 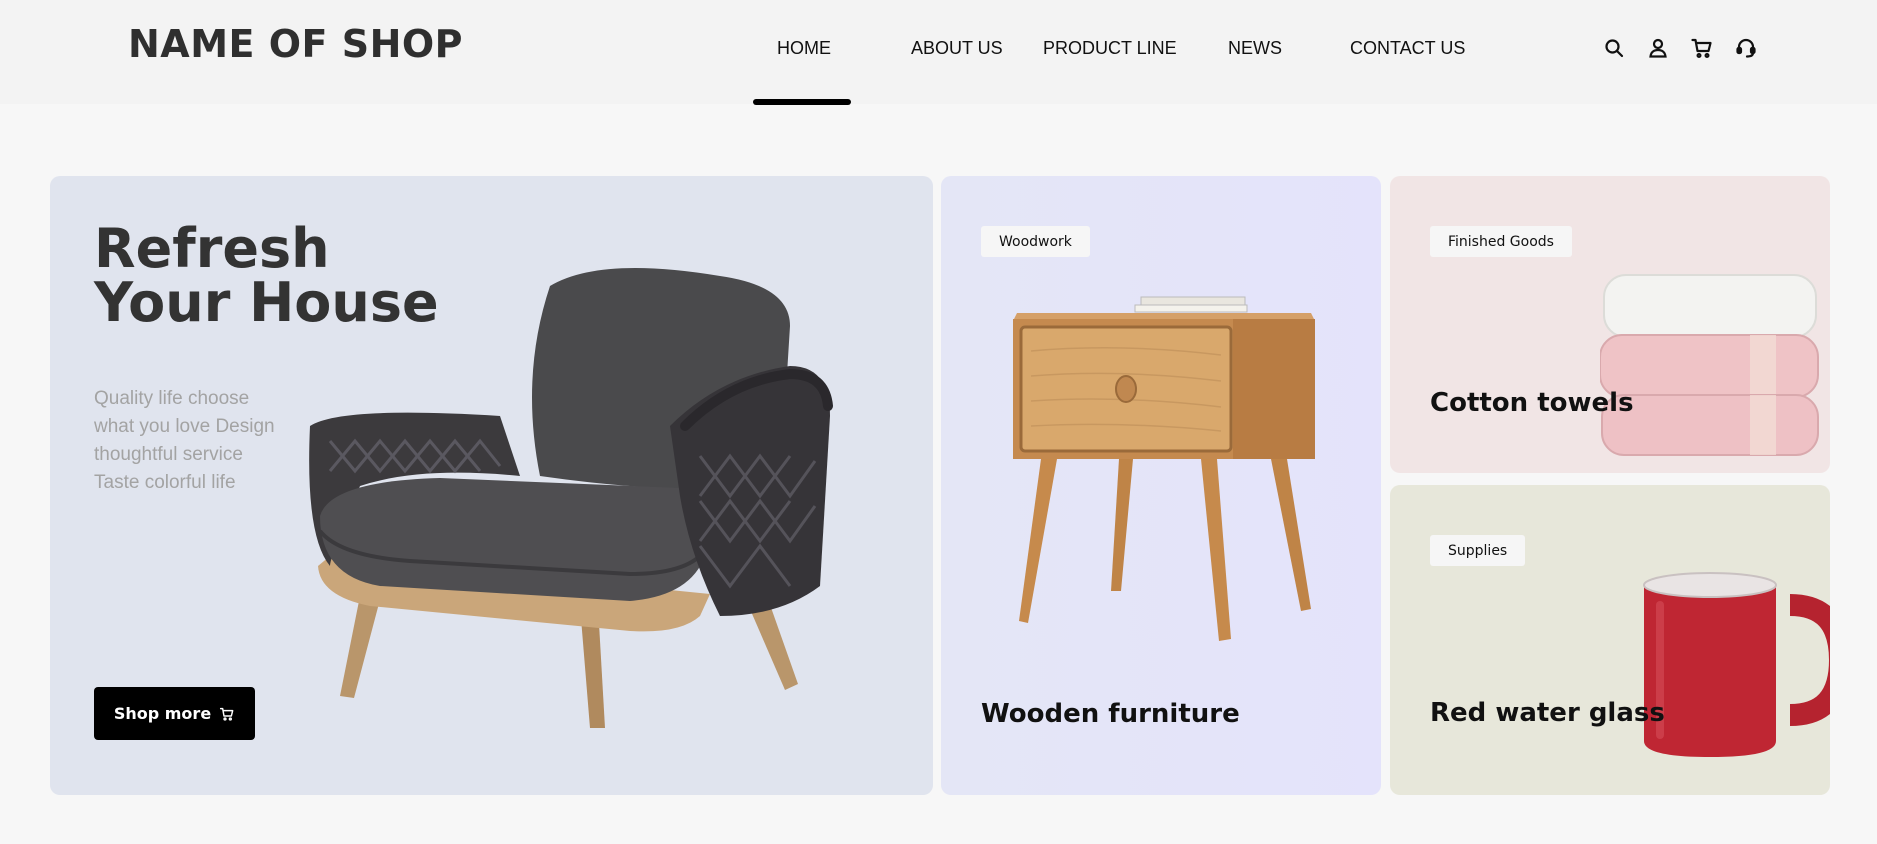 I want to click on finished-goods-tag: Finished Goods, so click(x=1501, y=241).